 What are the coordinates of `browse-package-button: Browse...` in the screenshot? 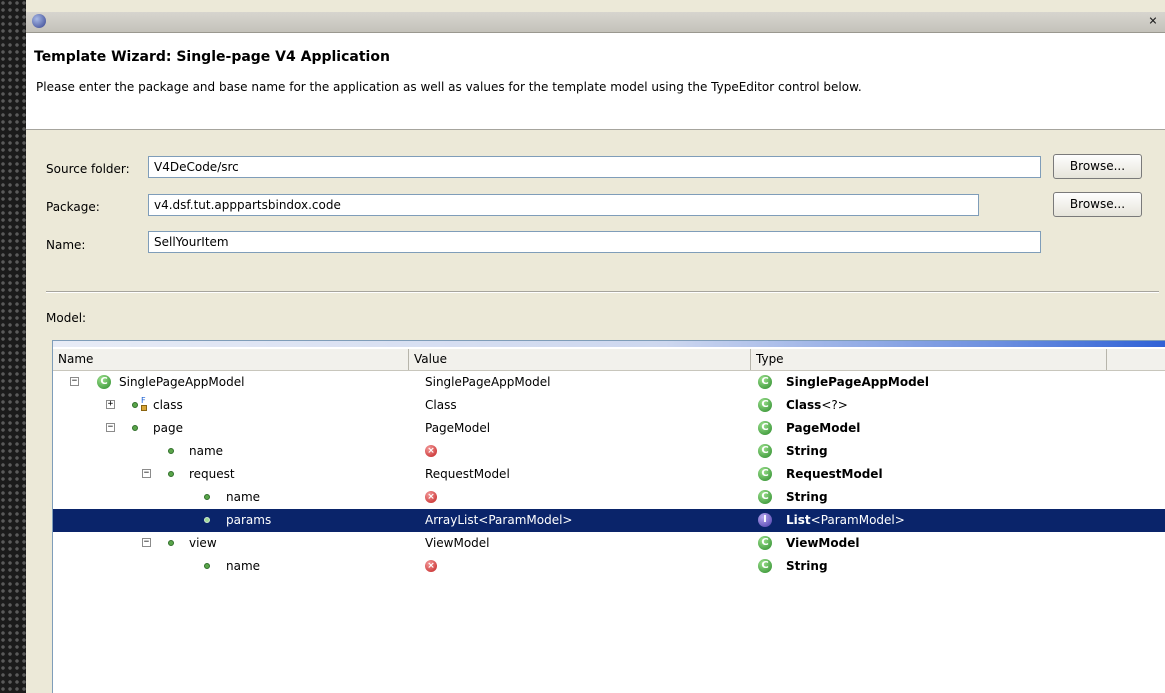 It's located at (1097, 204).